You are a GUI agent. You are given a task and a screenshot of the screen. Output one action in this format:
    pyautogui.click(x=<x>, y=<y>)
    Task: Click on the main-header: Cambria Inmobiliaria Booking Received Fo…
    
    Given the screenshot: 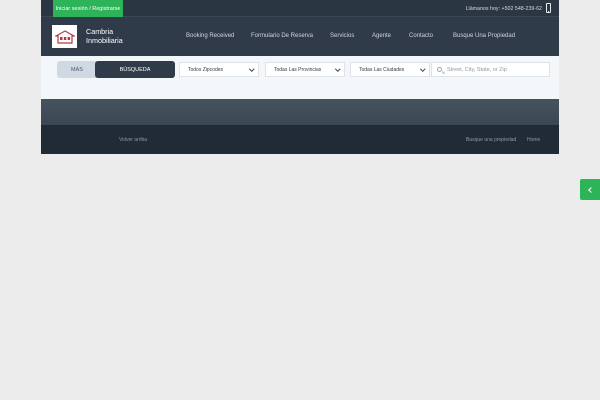 What is the action you would take?
    pyautogui.click(x=300, y=37)
    